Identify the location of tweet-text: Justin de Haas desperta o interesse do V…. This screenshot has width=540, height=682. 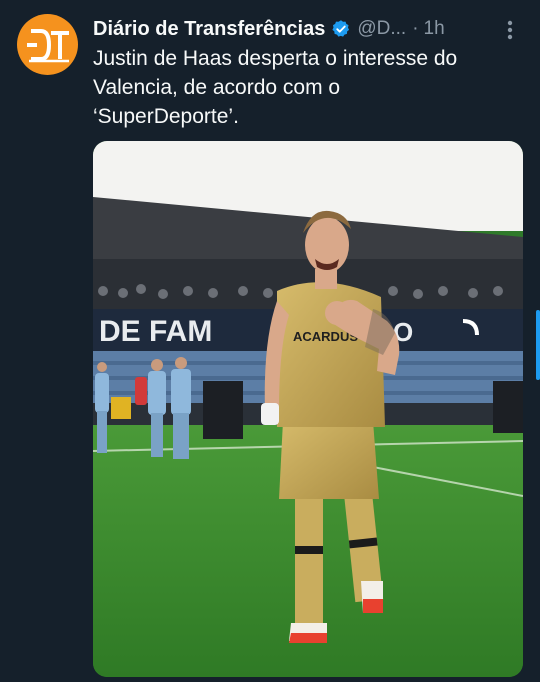
(303, 87).